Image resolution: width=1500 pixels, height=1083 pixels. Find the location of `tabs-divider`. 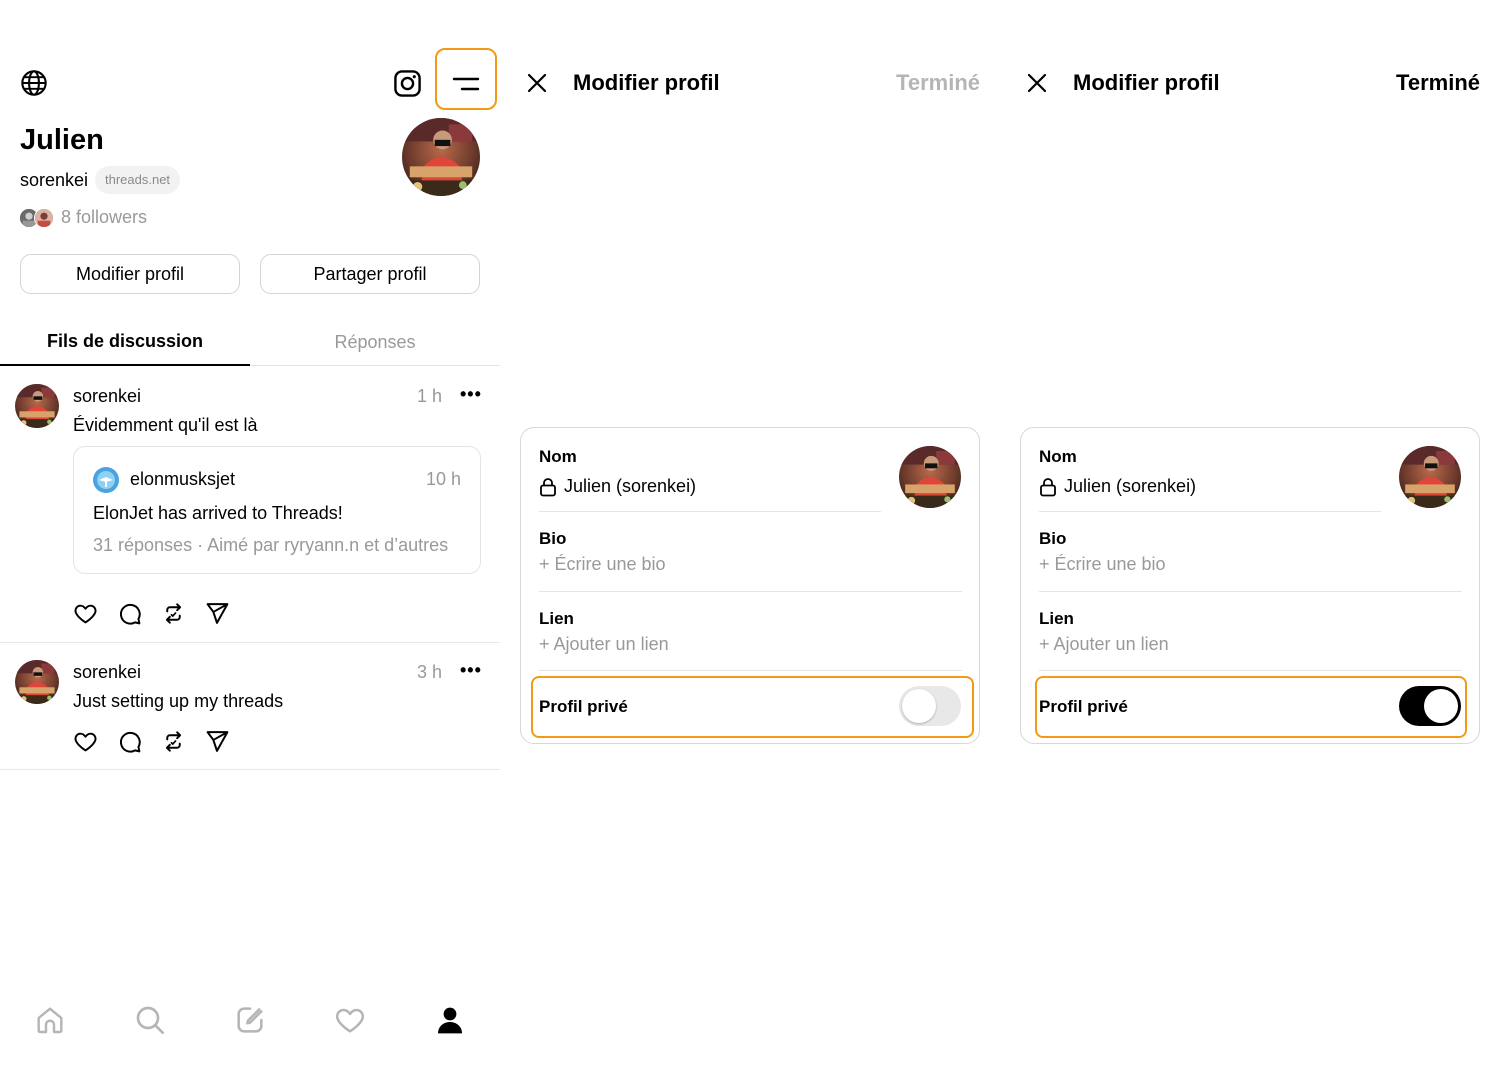

tabs-divider is located at coordinates (375, 365).